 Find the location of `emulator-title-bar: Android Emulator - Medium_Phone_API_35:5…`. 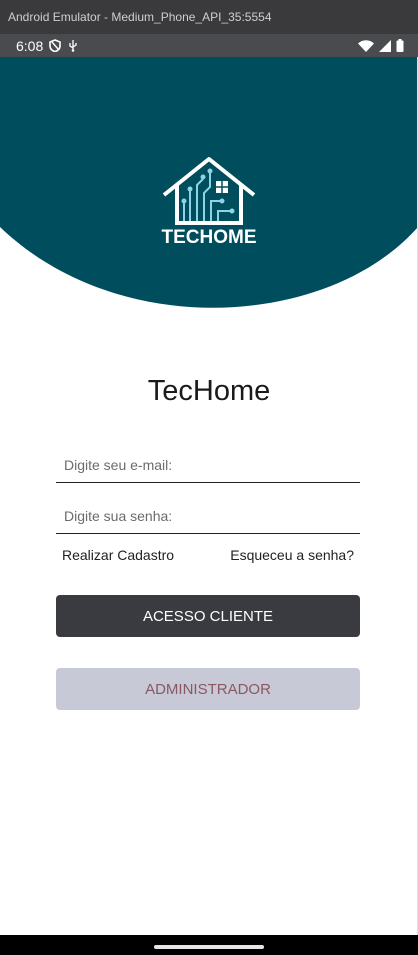

emulator-title-bar: Android Emulator - Medium_Phone_API_35:5… is located at coordinates (209, 17).